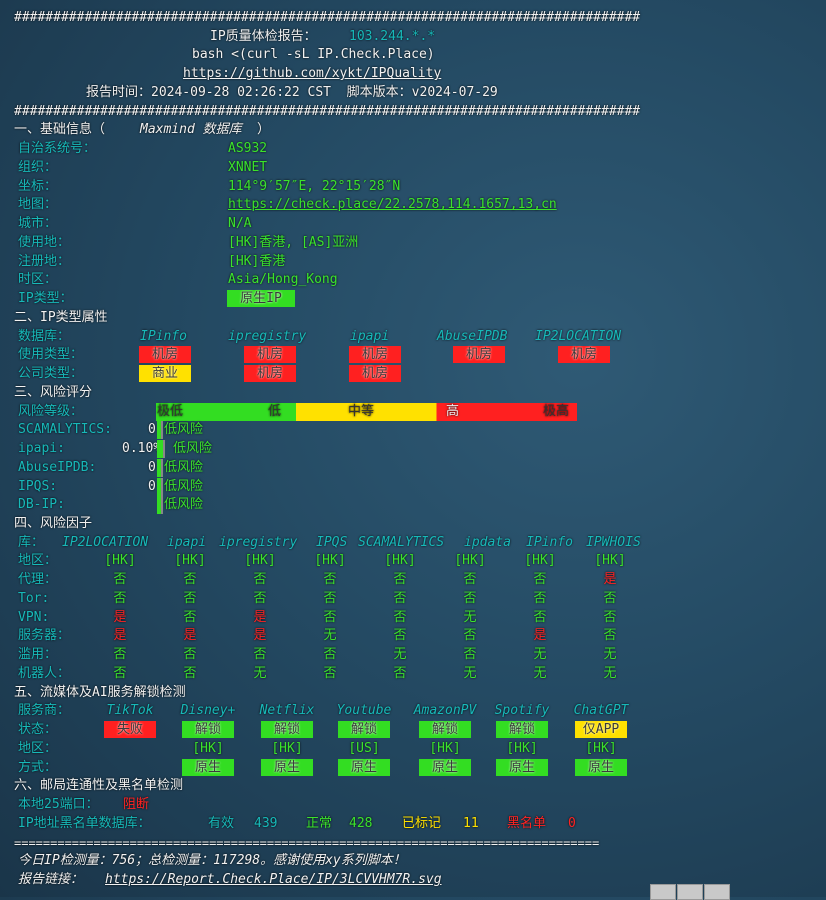 The image size is (826, 900). Describe the element at coordinates (313, 55) in the screenshot. I see `command-text: bash <(curl -sL IP.Check.Place)` at that location.